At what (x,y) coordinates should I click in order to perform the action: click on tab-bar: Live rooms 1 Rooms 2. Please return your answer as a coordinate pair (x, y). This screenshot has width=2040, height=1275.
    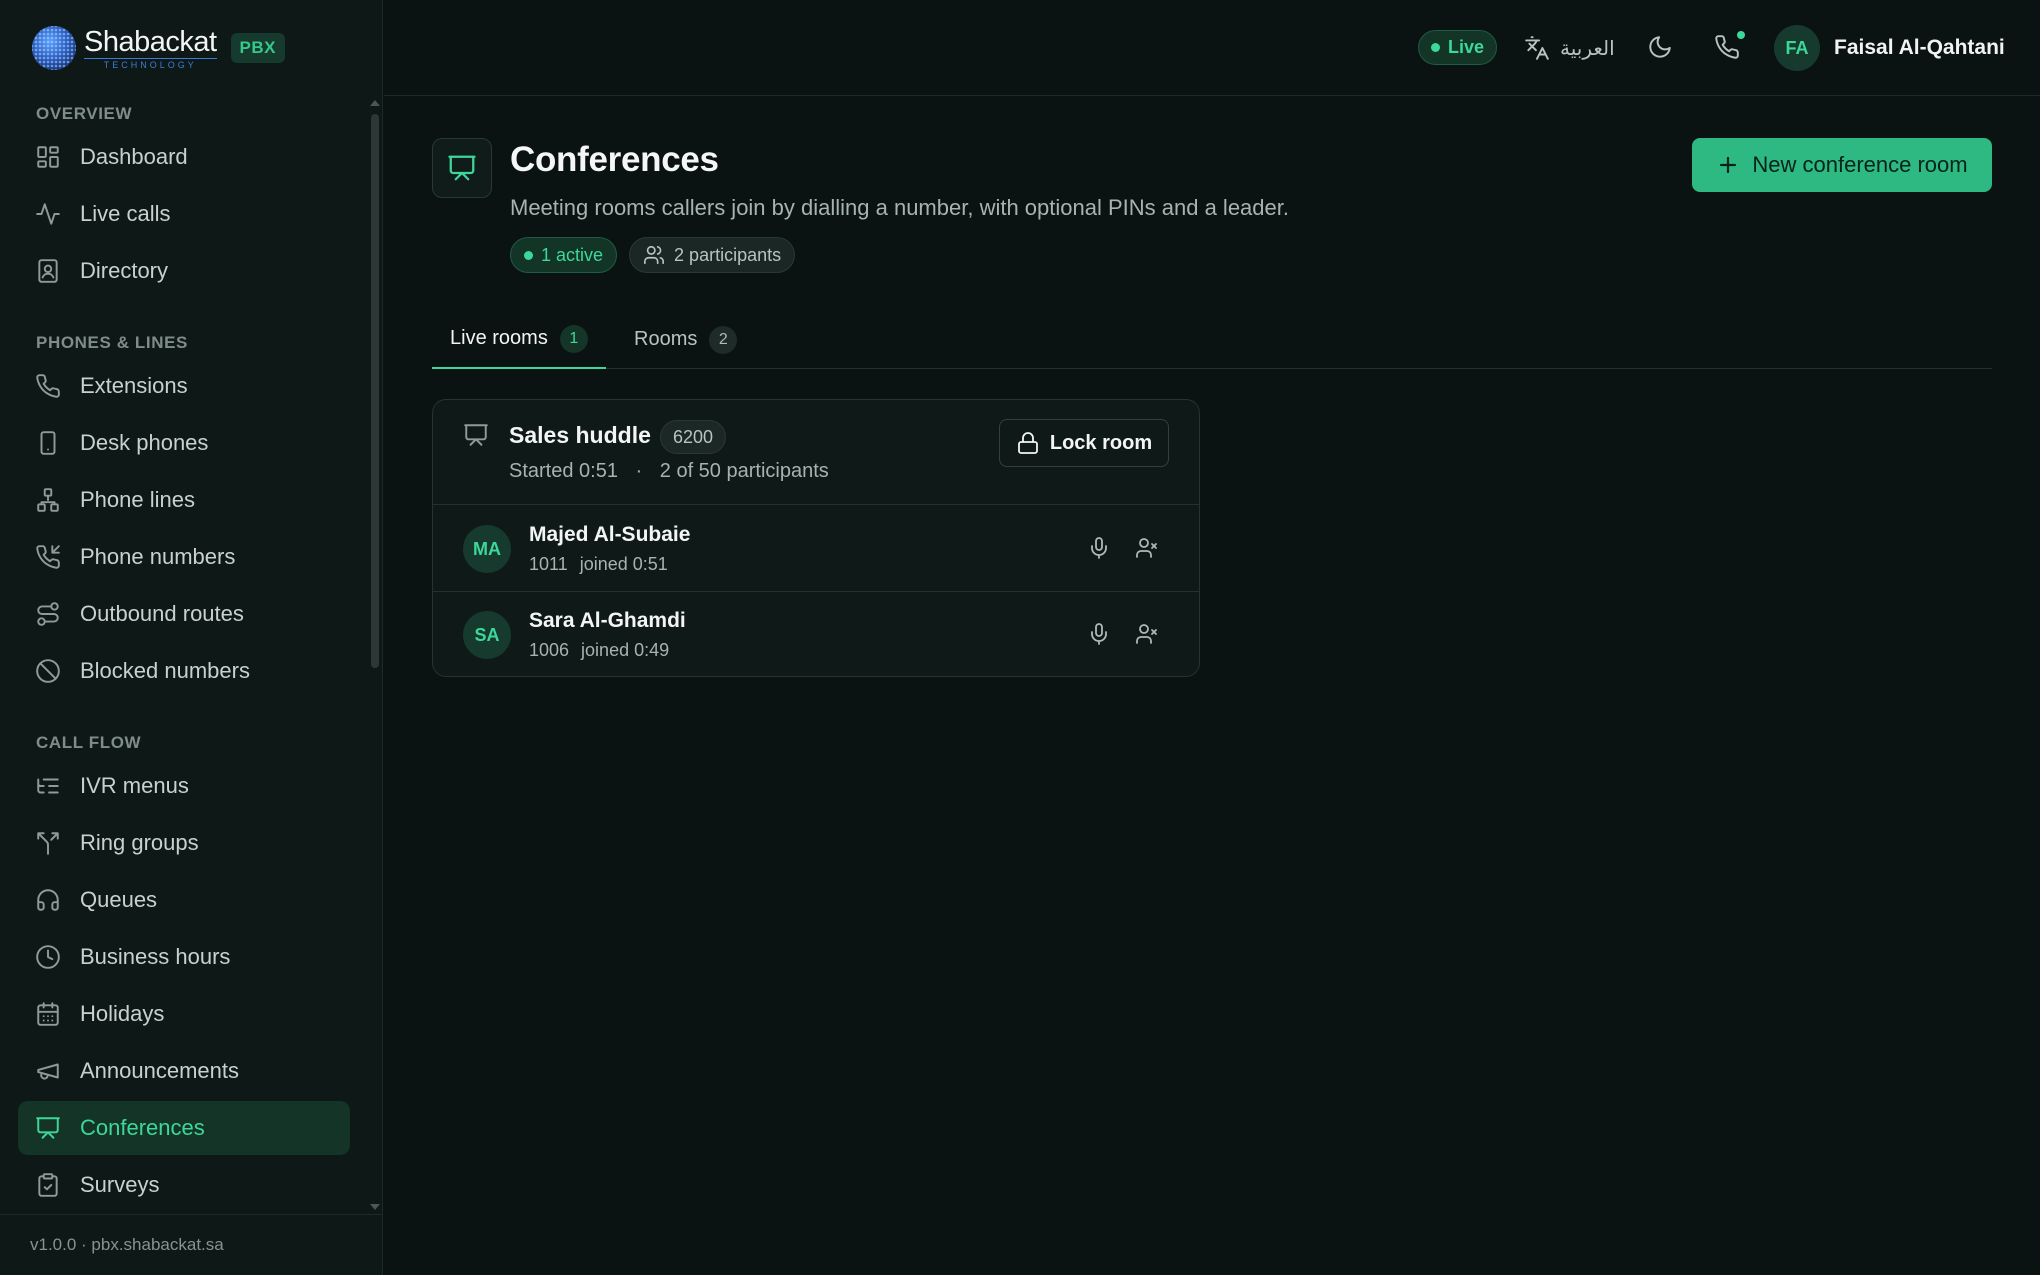
    Looking at the image, I should click on (1212, 339).